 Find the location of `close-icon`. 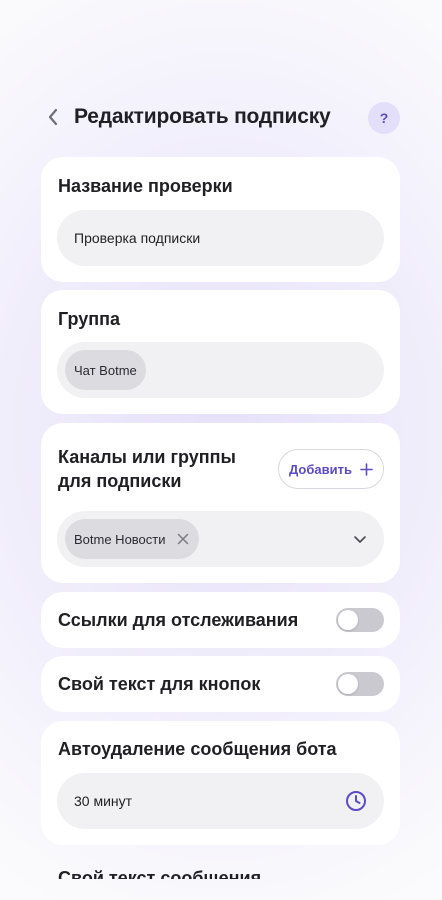

close-icon is located at coordinates (183, 539).